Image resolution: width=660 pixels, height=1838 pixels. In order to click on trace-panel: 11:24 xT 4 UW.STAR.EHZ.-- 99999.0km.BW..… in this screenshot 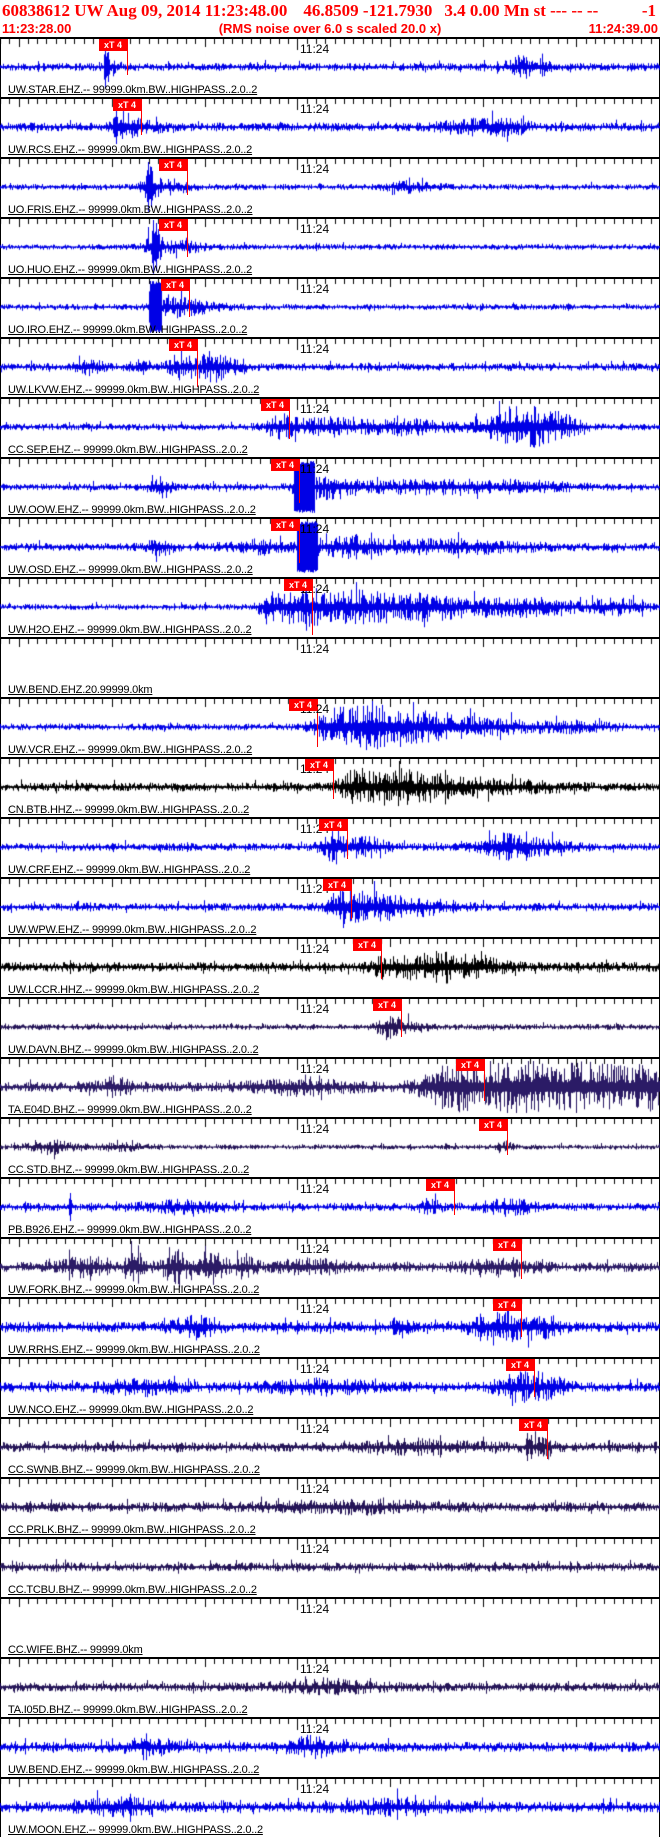, I will do `click(330, 67)`.